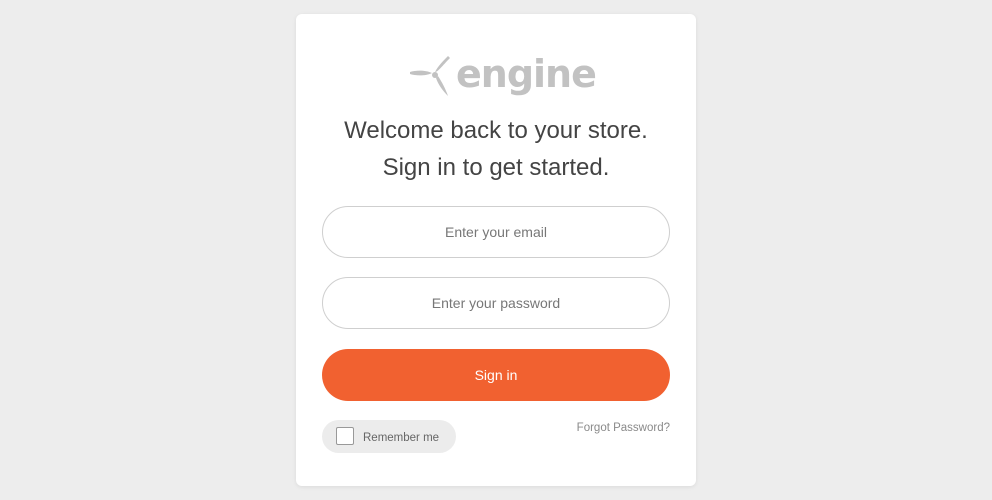 The height and width of the screenshot is (500, 992). What do you see at coordinates (496, 232) in the screenshot?
I see `email-input` at bounding box center [496, 232].